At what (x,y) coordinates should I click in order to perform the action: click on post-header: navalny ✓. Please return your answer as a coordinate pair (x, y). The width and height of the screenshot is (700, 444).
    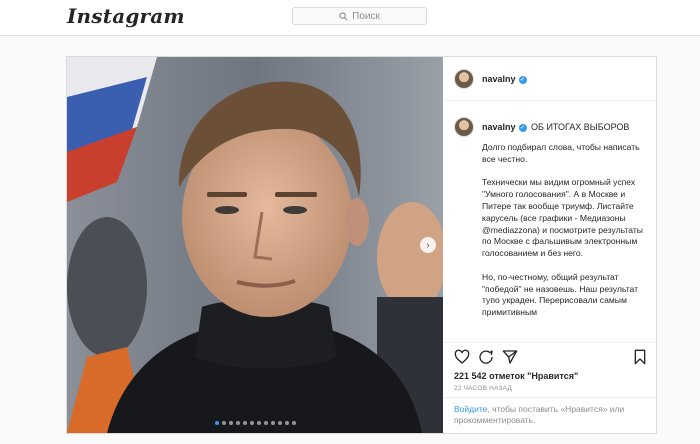
    Looking at the image, I should click on (550, 79).